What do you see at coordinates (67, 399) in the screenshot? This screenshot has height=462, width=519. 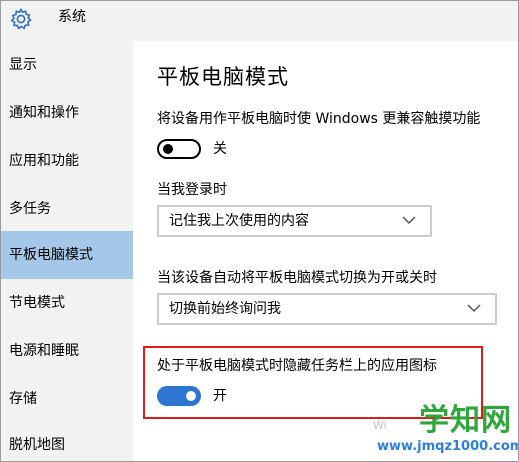 I see `sidebar-item-storage: 存储` at bounding box center [67, 399].